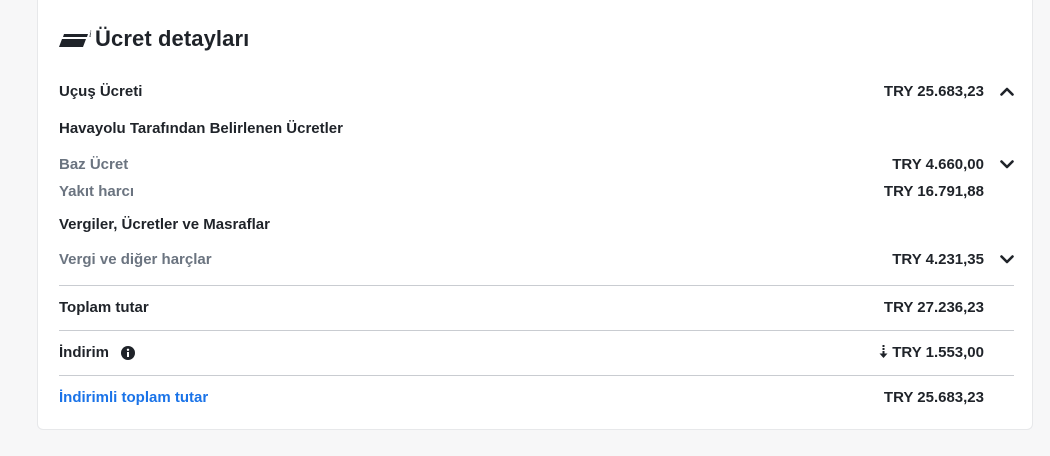 This screenshot has height=456, width=1050. Describe the element at coordinates (104, 307) in the screenshot. I see `total-label: Toplam tutar` at that location.